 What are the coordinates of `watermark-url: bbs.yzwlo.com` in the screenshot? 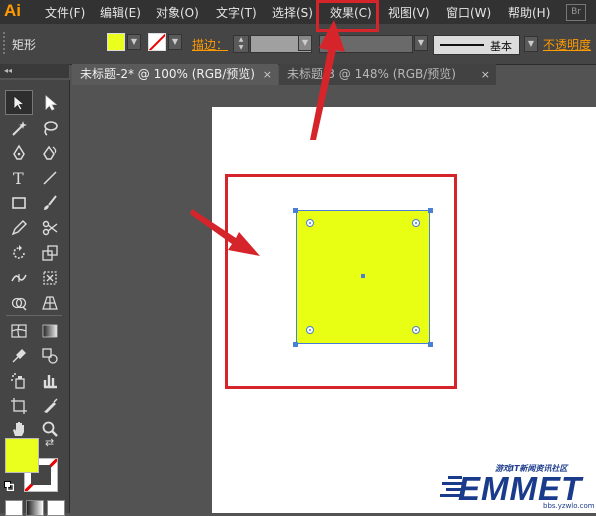 It's located at (569, 506).